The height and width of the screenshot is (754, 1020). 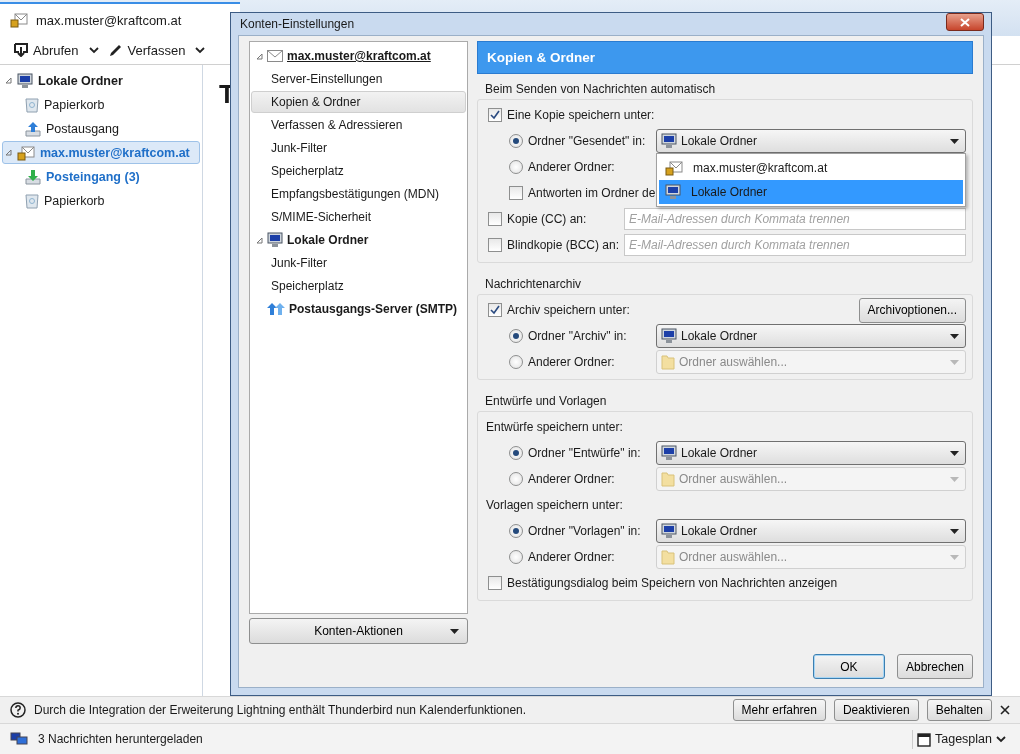 I want to click on radio-label: Ordner "Vorlagen" in:, so click(x=585, y=531).